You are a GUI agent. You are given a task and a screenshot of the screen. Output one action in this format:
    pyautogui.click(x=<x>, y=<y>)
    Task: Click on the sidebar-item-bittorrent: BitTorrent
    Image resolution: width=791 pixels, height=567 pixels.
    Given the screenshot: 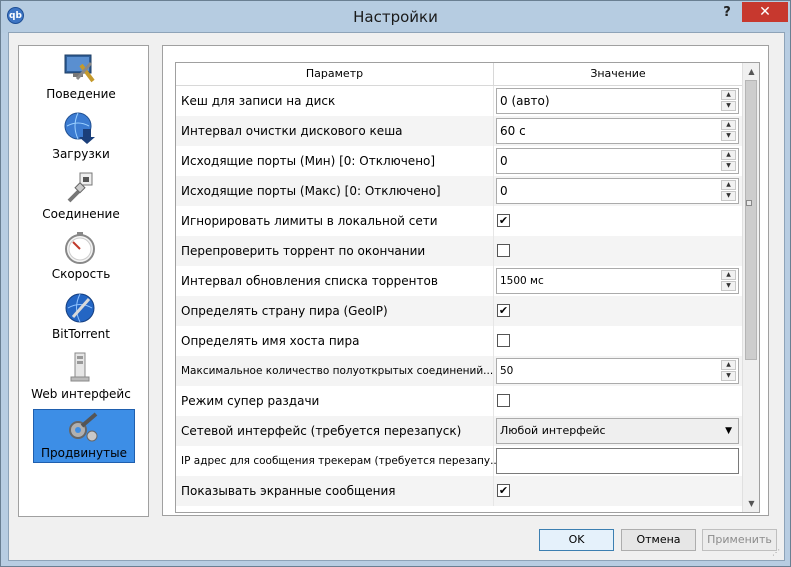 What is the action you would take?
    pyautogui.click(x=81, y=317)
    